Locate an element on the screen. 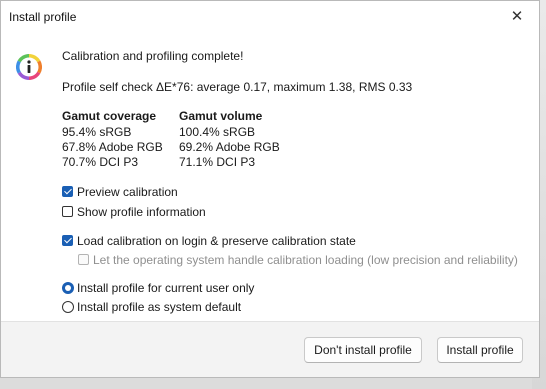 The image size is (546, 389). dialog-footer: Don't install profile Install profile is located at coordinates (270, 349).